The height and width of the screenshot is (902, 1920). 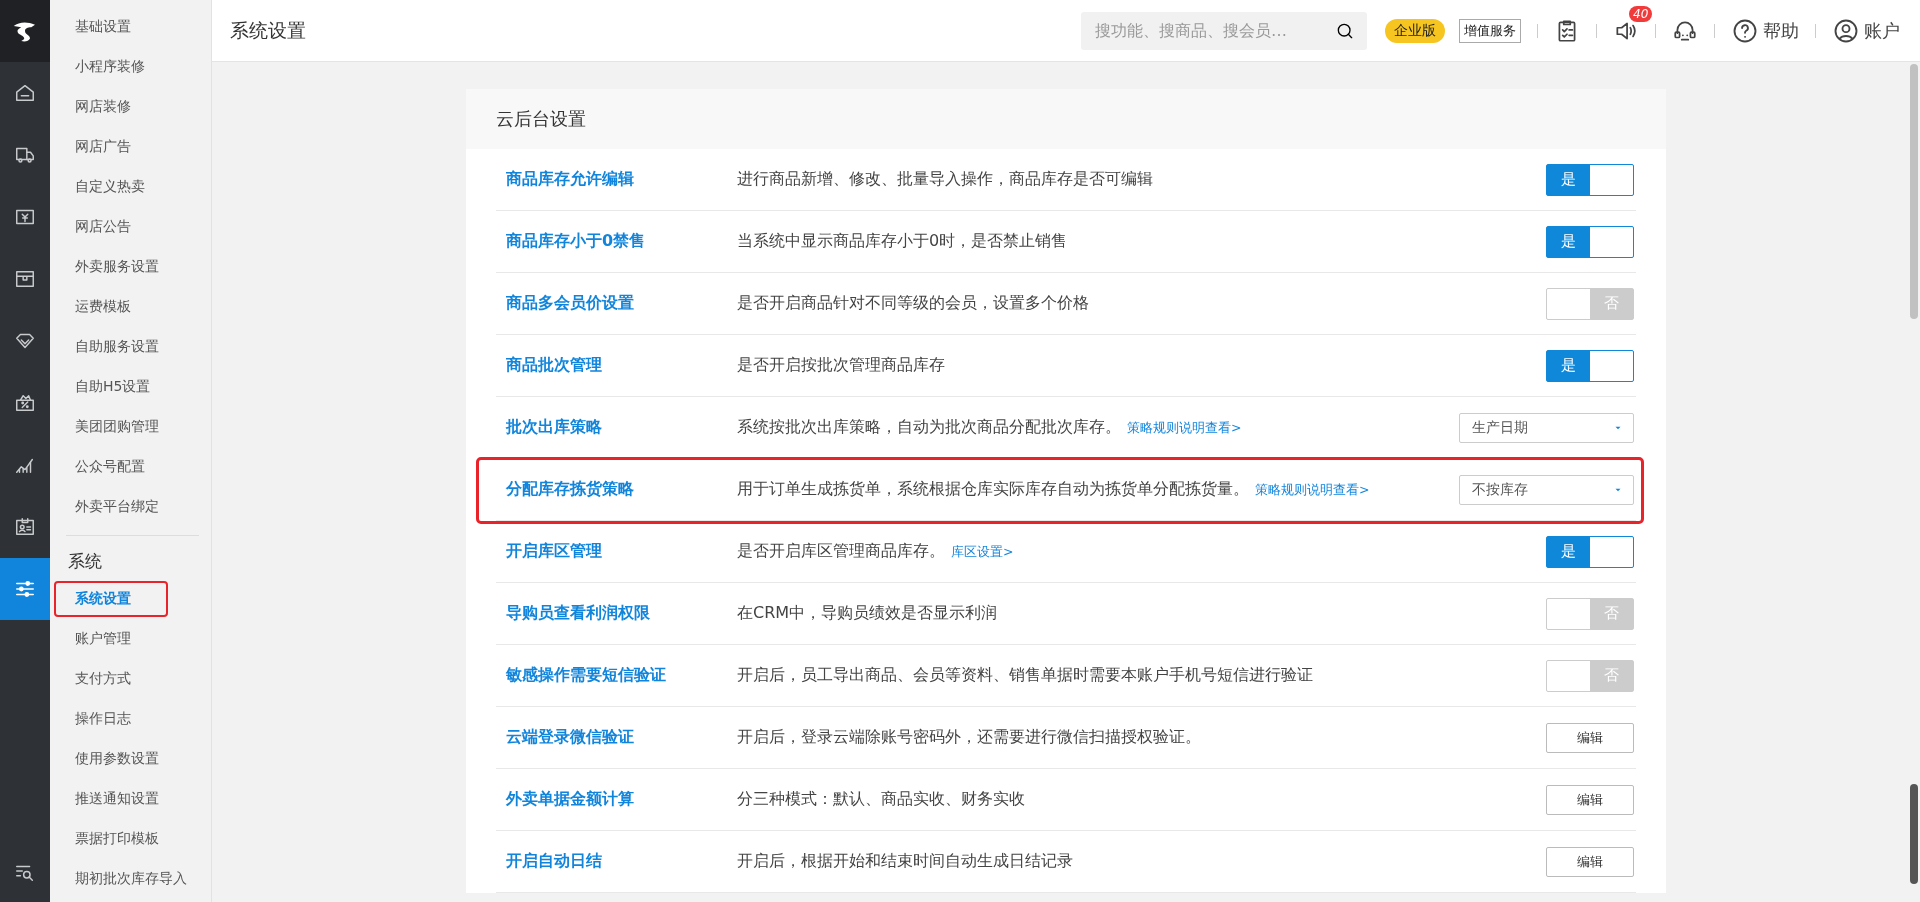 I want to click on sidebar-item: 外卖平台绑定, so click(x=130, y=507).